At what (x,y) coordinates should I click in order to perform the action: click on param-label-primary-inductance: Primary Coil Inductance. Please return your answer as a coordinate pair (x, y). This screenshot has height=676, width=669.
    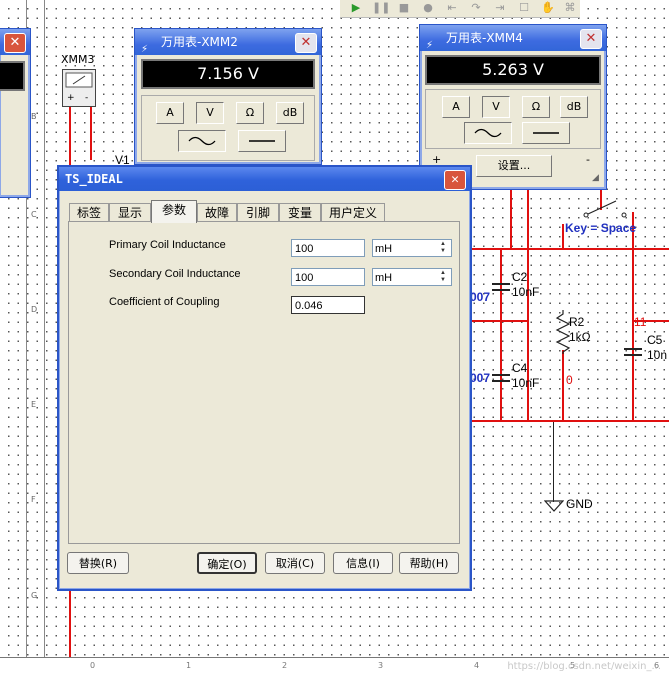
    Looking at the image, I should click on (167, 245).